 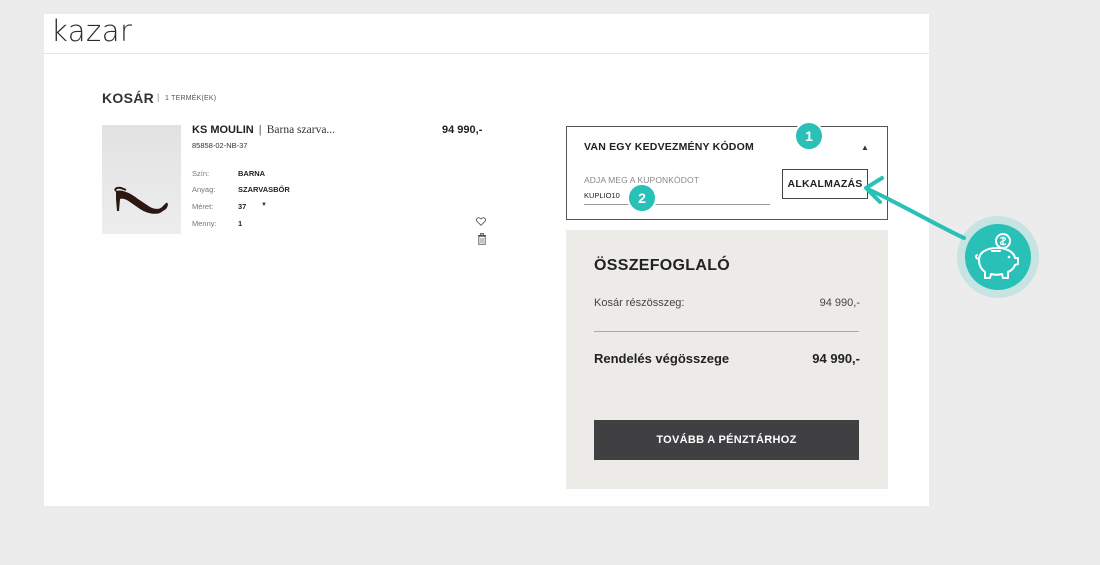 I want to click on kazar-logo: kazar, so click(x=91, y=31).